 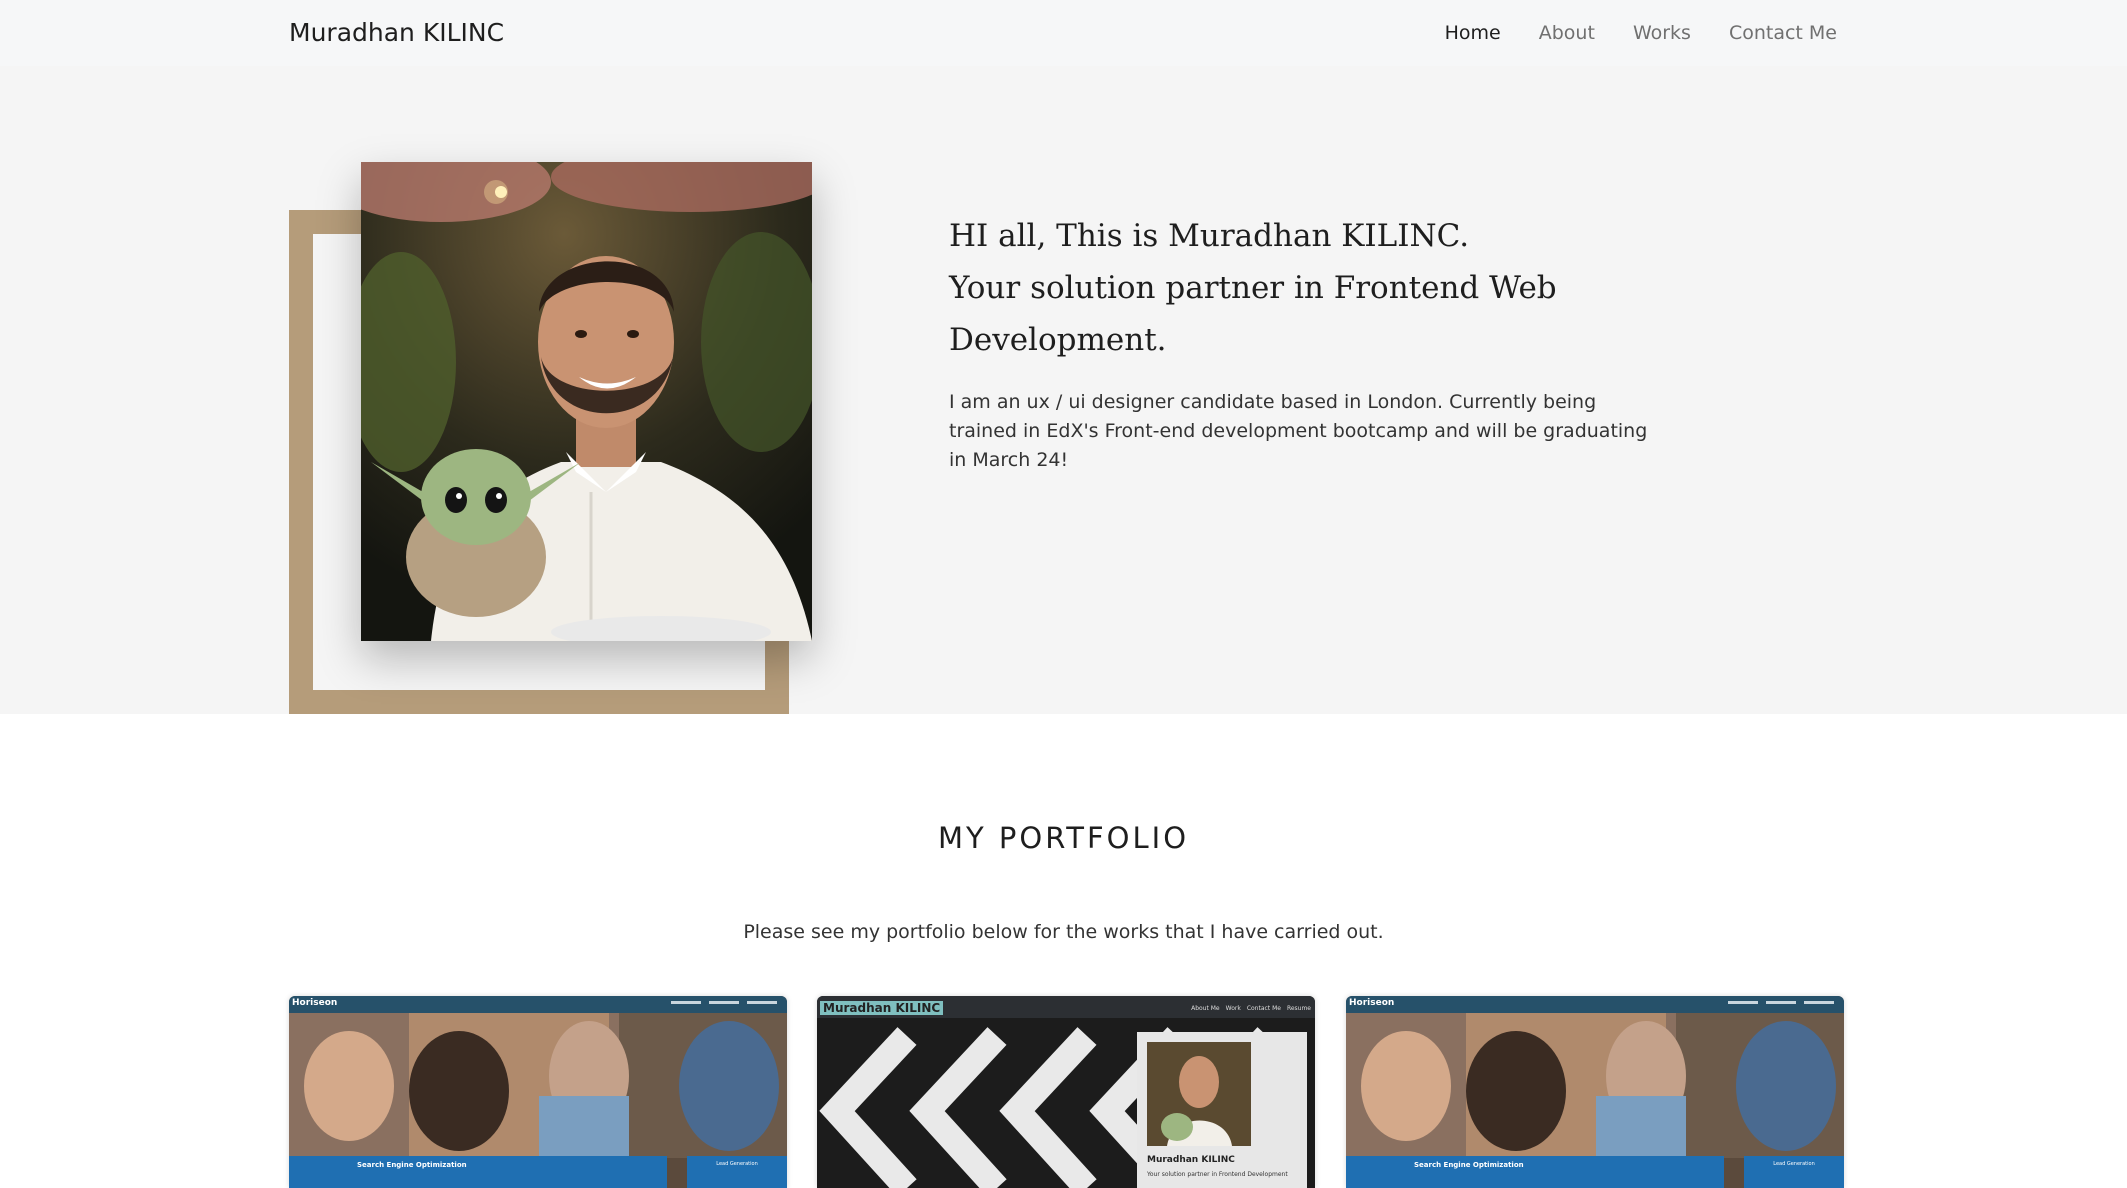 What do you see at coordinates (1263, 1008) in the screenshot?
I see `mockup-nav-item: Contact Me` at bounding box center [1263, 1008].